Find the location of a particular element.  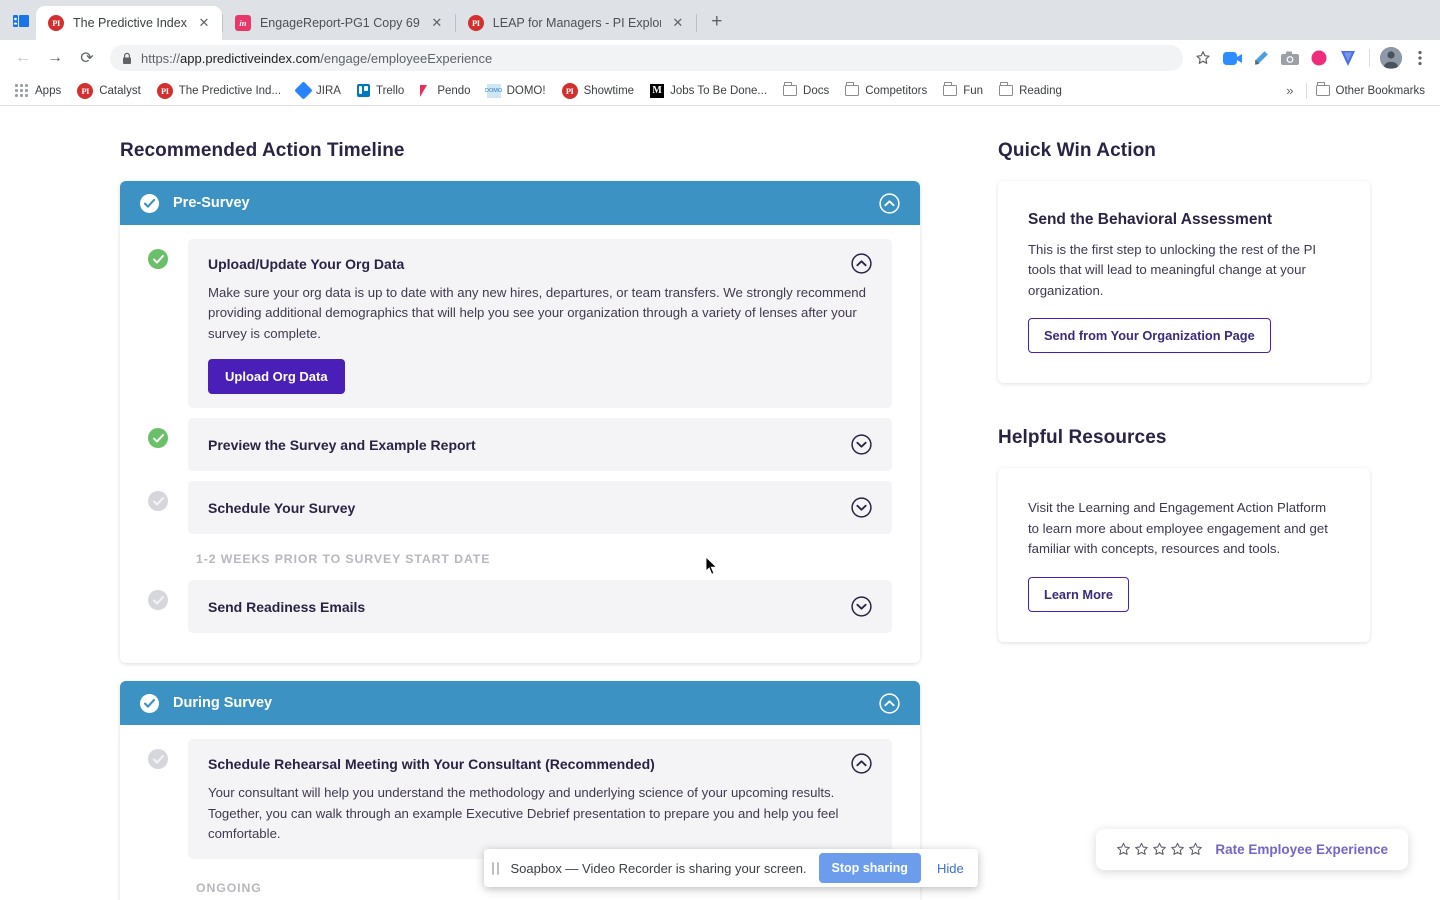

invision-icon: in is located at coordinates (242, 23).